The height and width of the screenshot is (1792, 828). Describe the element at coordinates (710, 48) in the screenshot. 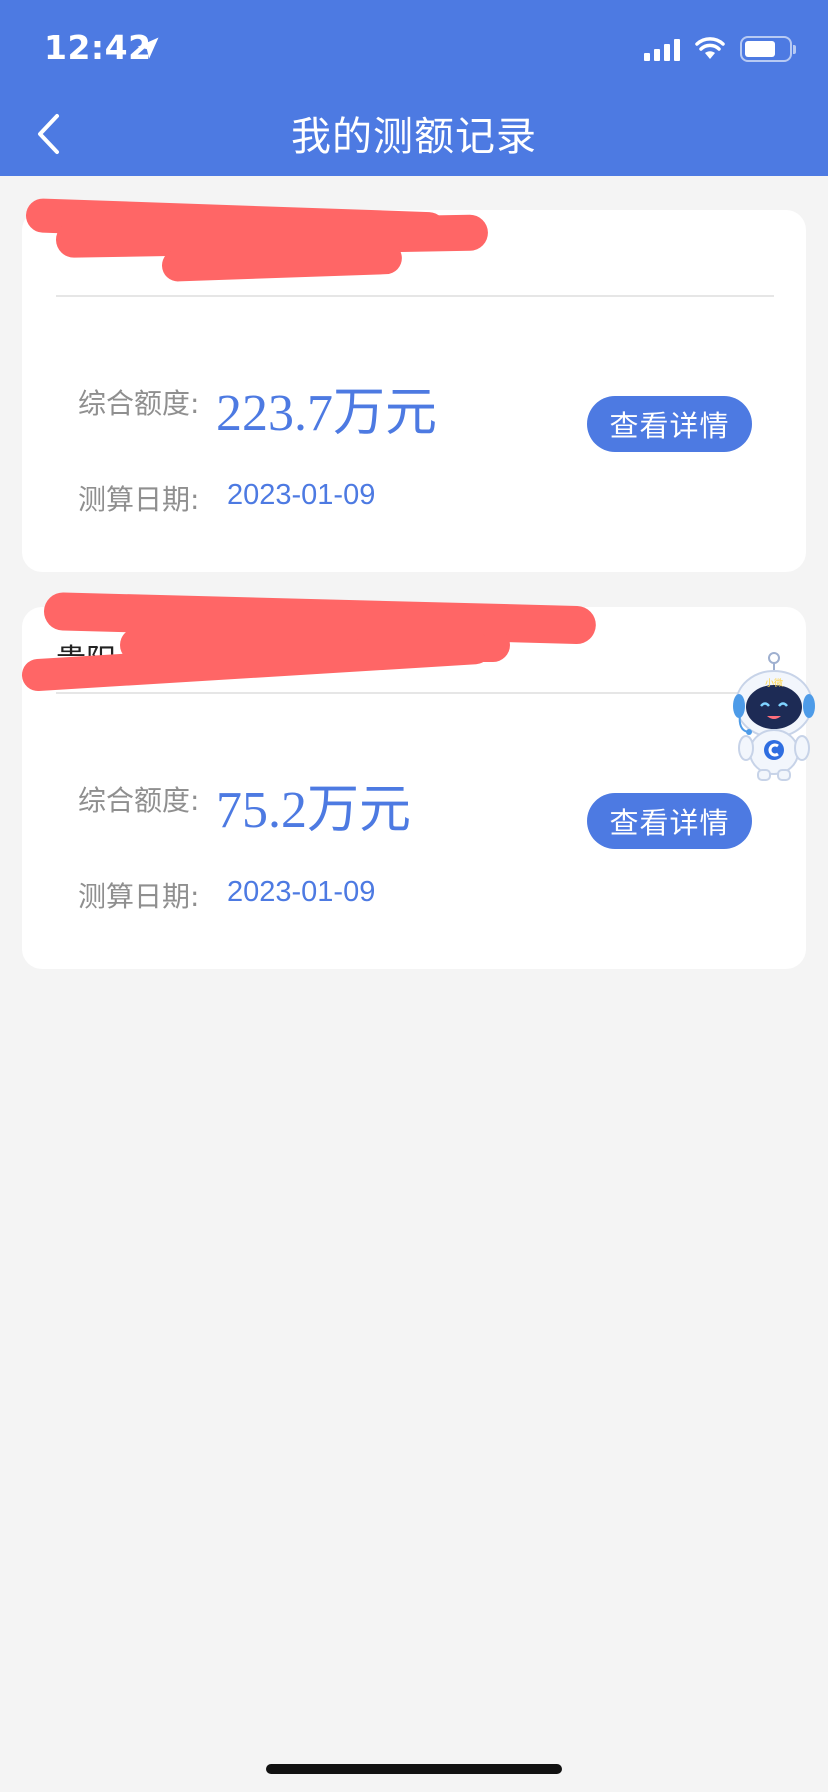

I see `wifi-icon` at that location.